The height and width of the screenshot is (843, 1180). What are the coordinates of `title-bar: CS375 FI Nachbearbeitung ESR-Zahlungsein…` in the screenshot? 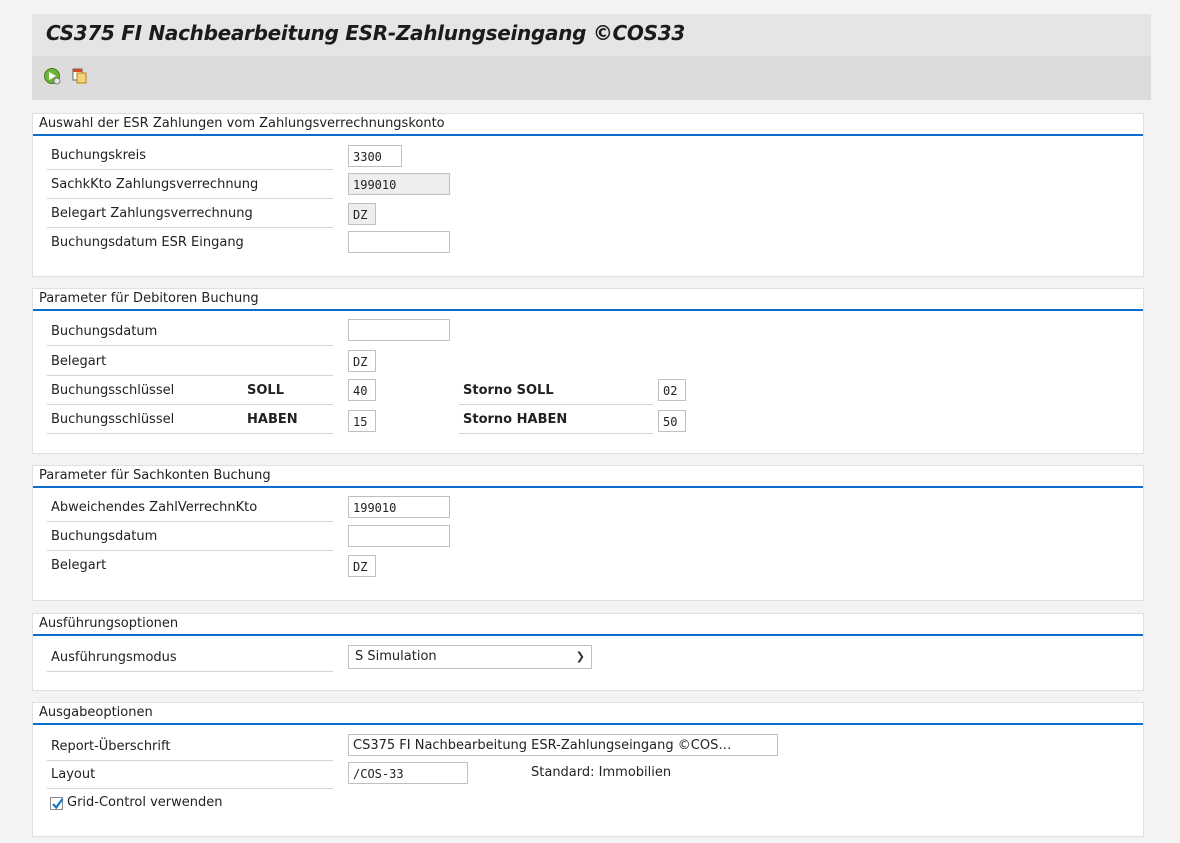 It's located at (591, 35).